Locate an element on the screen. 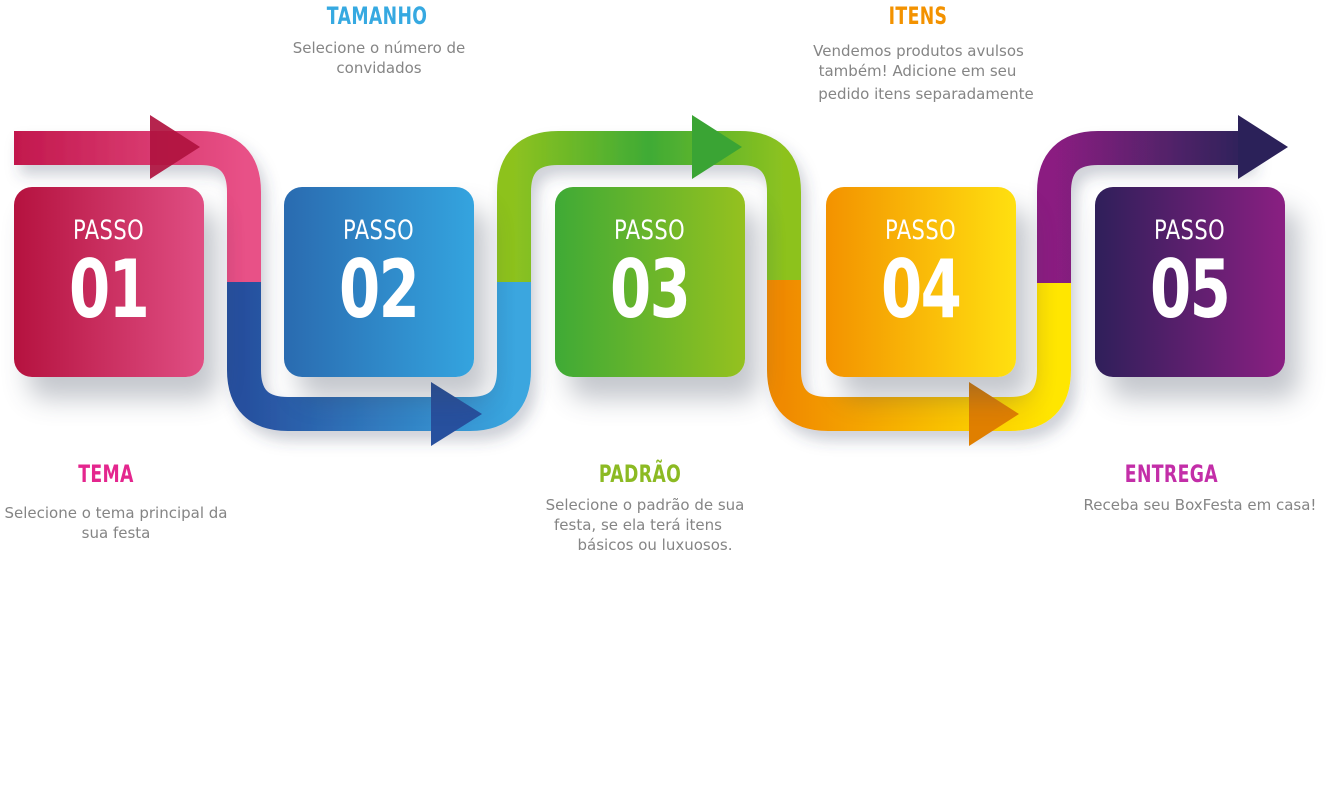  step-3-box: PASSO 03 is located at coordinates (650, 282).